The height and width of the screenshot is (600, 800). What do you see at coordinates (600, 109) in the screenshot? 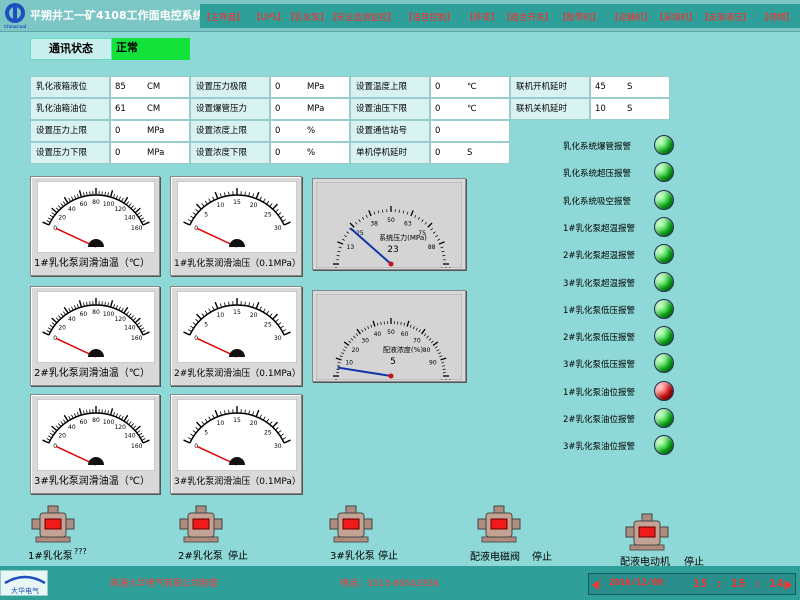
I see `param-number: 10` at bounding box center [600, 109].